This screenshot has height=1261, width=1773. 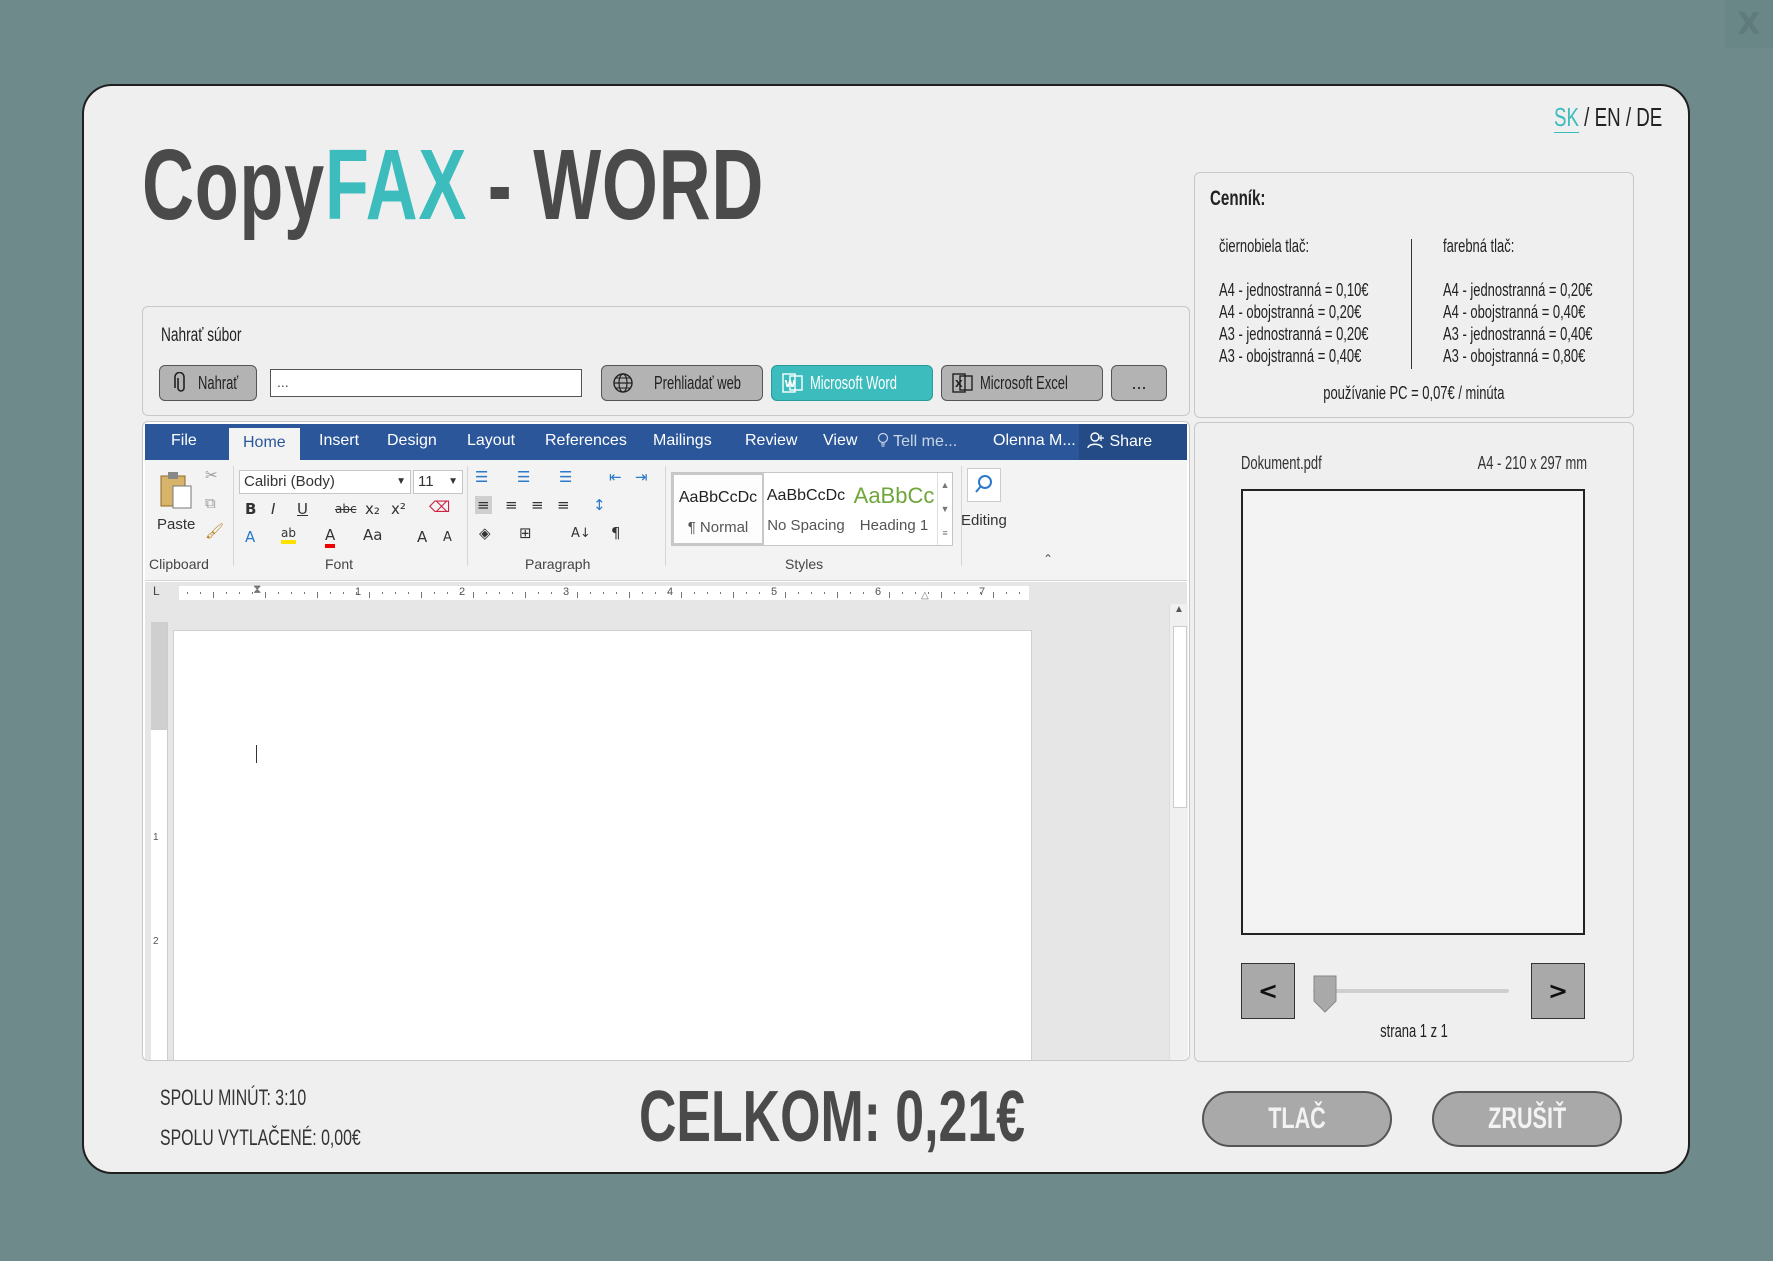 What do you see at coordinates (1325, 994) in the screenshot?
I see `page-slider-thumb` at bounding box center [1325, 994].